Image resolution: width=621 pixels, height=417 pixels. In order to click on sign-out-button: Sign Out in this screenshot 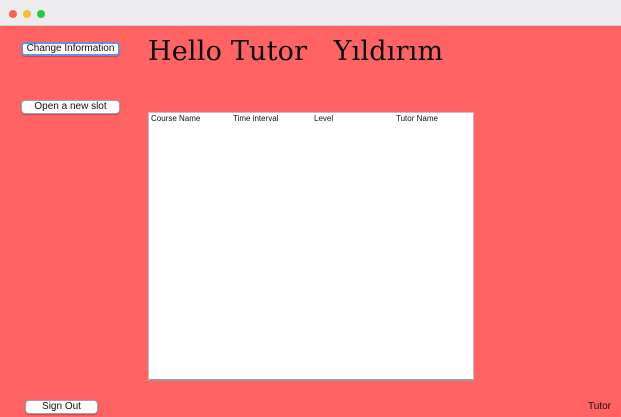, I will do `click(61, 407)`.